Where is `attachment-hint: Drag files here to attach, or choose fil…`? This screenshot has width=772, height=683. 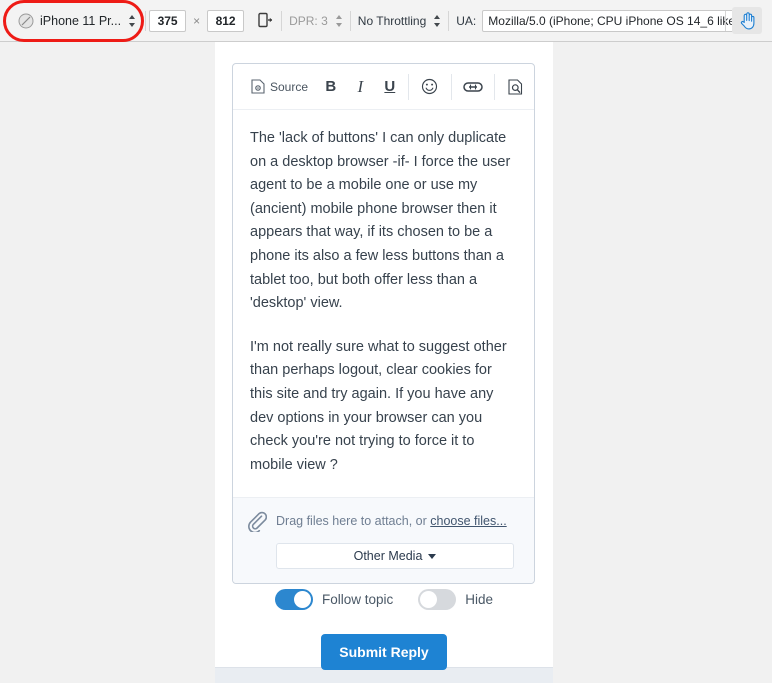
attachment-hint: Drag files here to attach, or choose fil… is located at coordinates (391, 521).